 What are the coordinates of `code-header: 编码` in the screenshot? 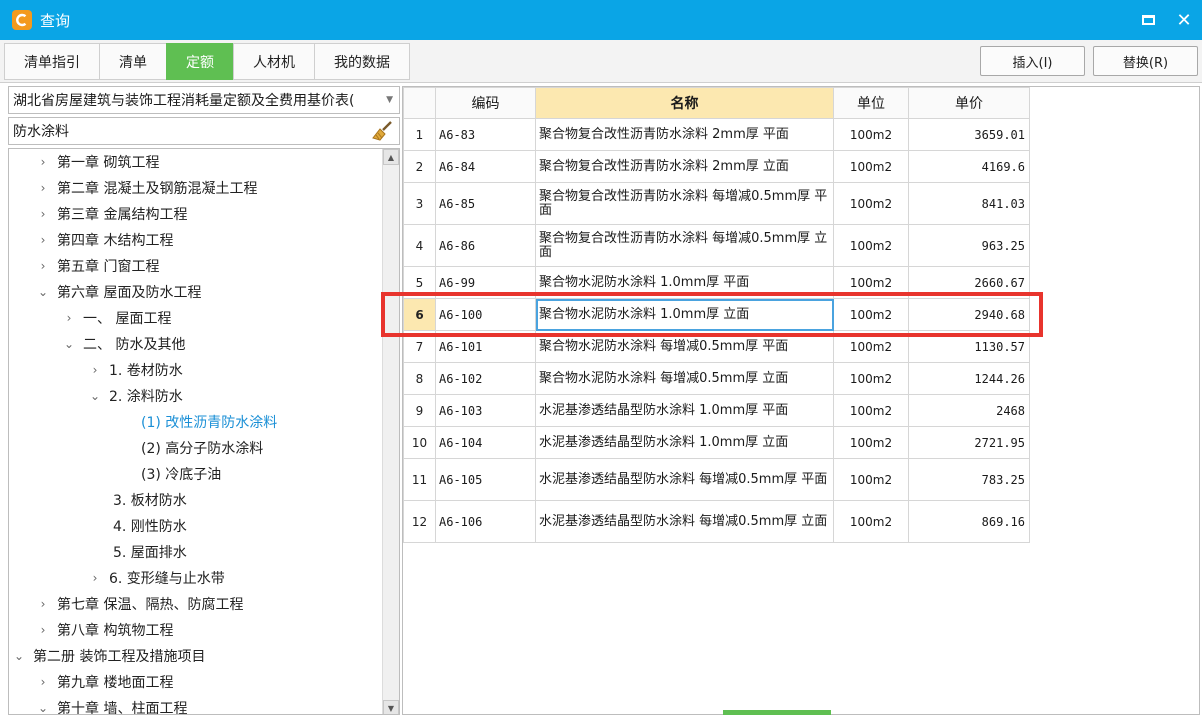 It's located at (485, 103).